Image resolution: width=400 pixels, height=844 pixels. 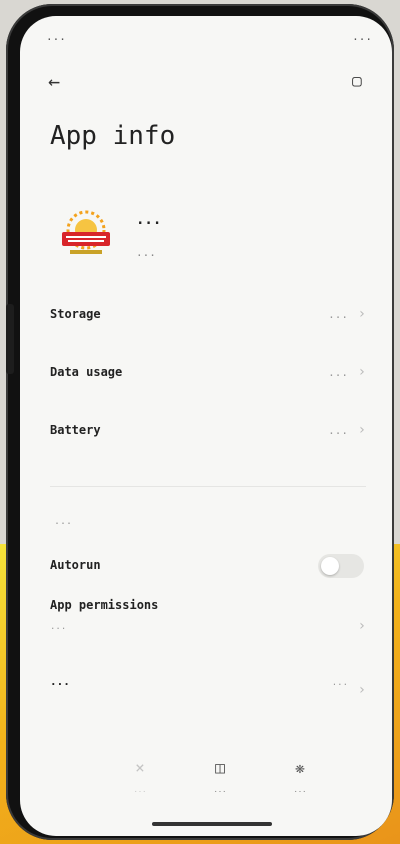 I want to click on force-stop-icon: ❋, so click(x=300, y=767).